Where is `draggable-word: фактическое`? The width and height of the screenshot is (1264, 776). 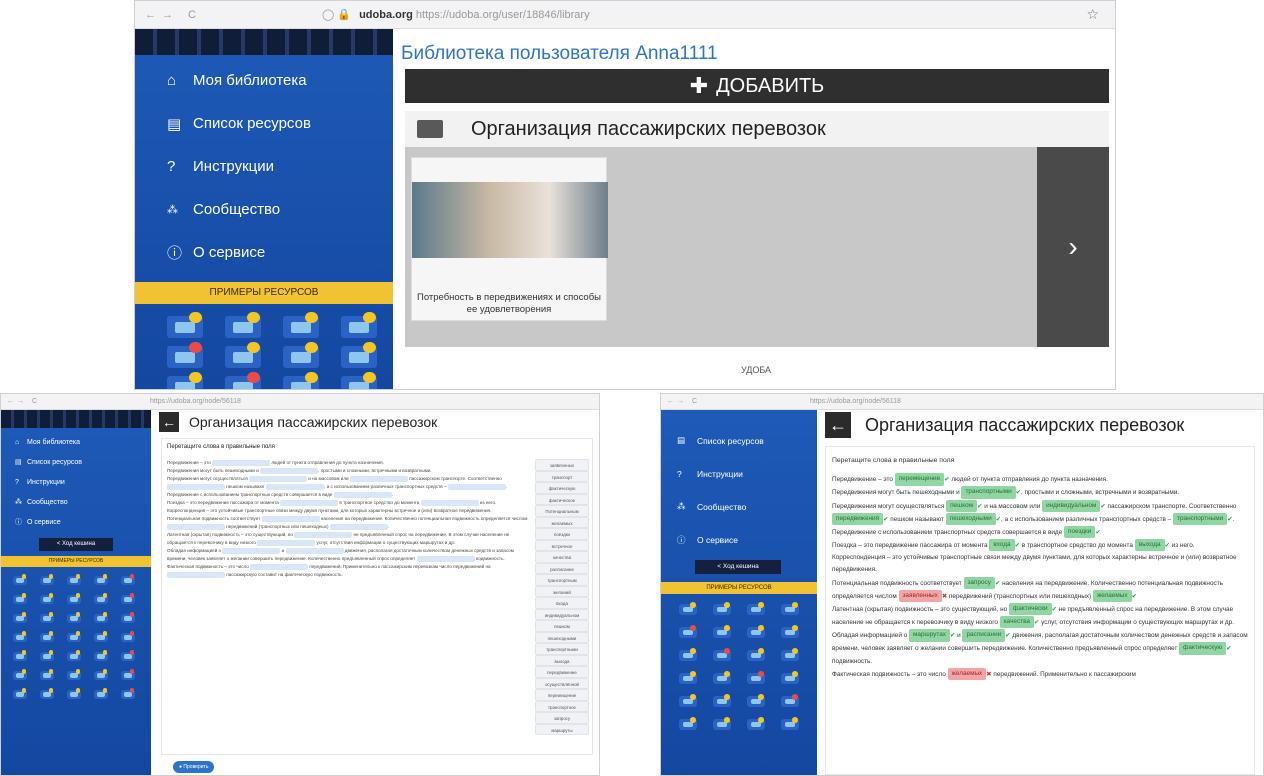
draggable-word: фактическое is located at coordinates (562, 499).